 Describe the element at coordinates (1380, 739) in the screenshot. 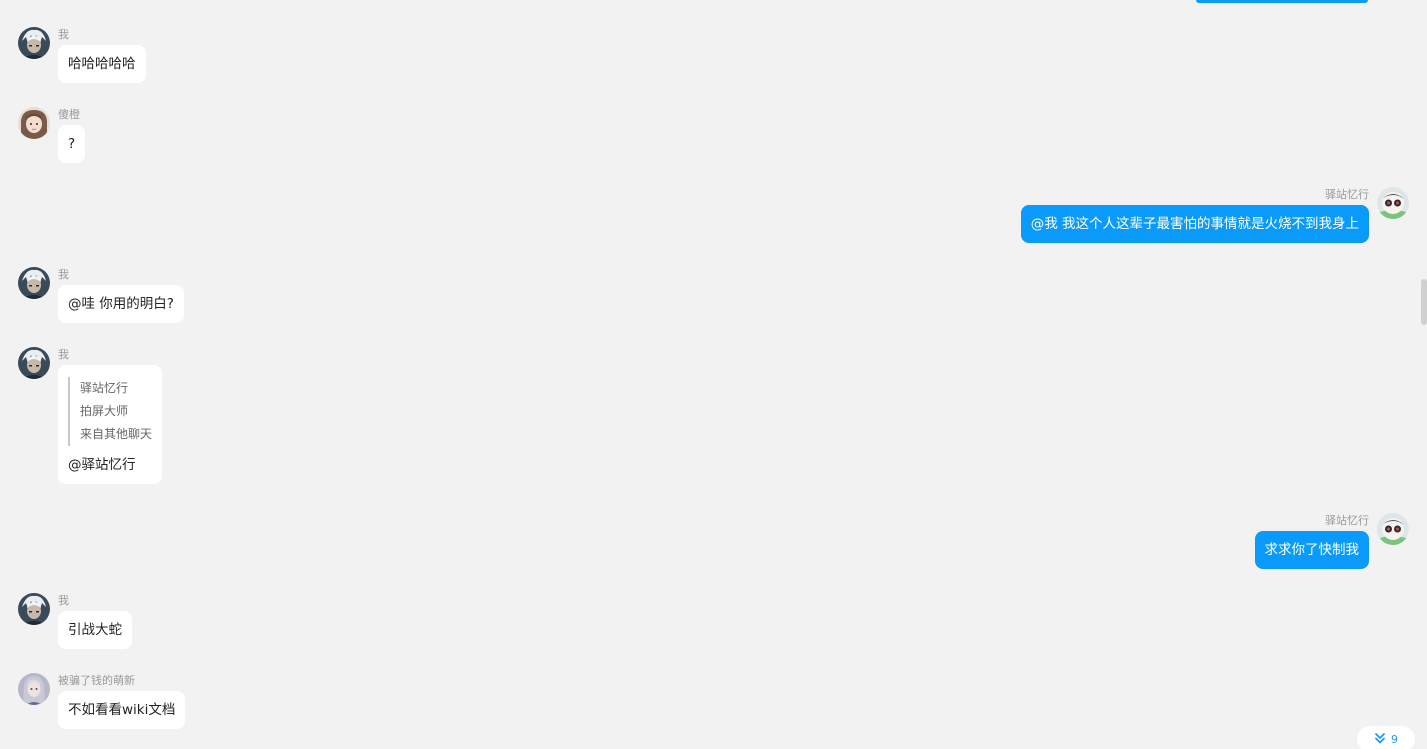

I see `double-chevron-down-icon` at that location.